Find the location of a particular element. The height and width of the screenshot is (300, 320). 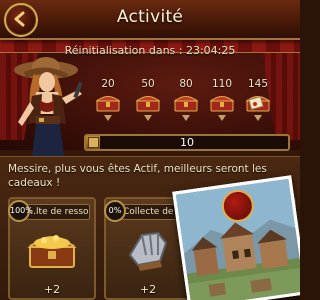

milestone-value: 110 is located at coordinates (222, 84).